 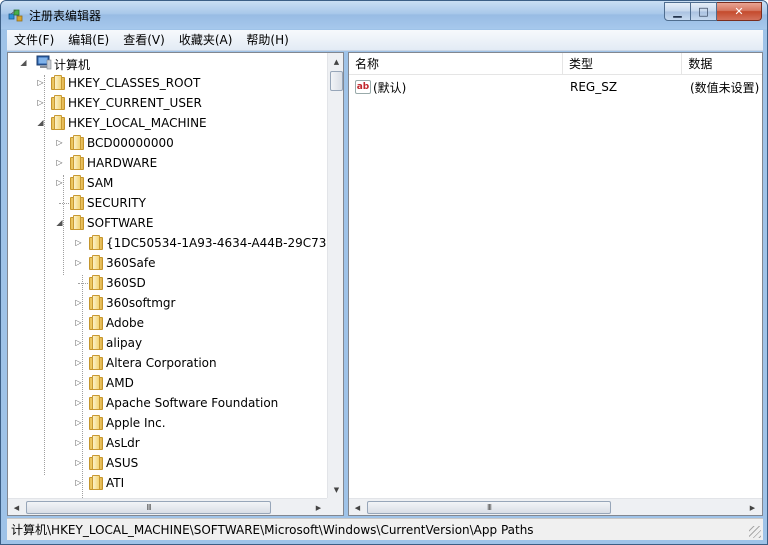 I want to click on title-bar: 注册表编辑器 ▁ □ ✕, so click(x=384, y=15).